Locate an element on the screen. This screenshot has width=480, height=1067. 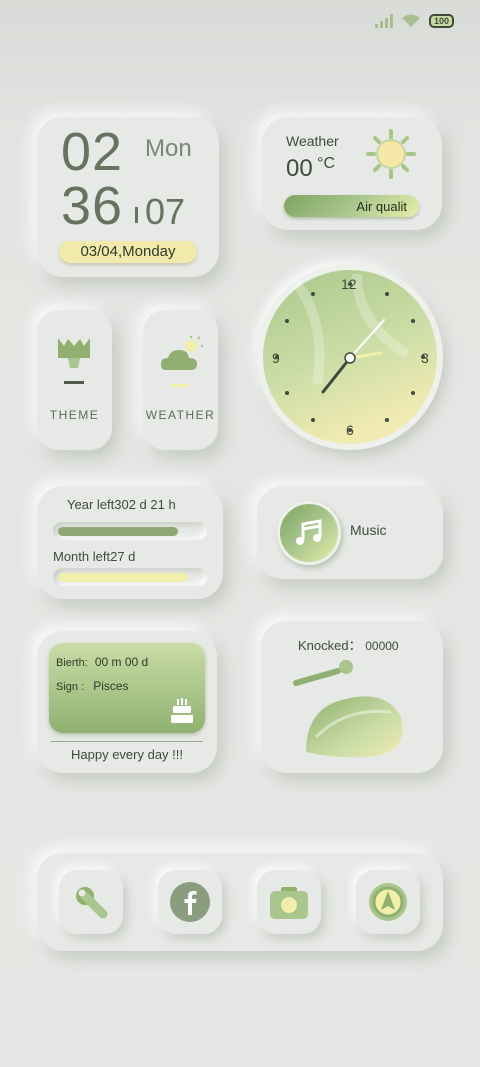
year-left-row: Year left302 d 21 h is located at coordinates (121, 504).